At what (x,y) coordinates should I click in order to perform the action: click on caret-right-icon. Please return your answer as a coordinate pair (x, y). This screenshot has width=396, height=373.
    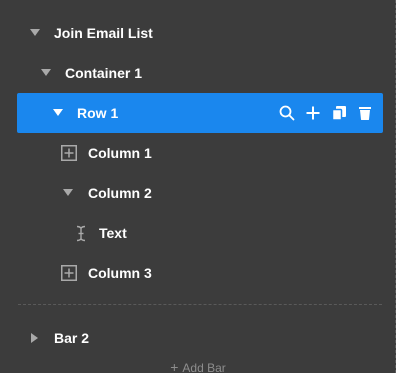
    Looking at the image, I should click on (34, 338).